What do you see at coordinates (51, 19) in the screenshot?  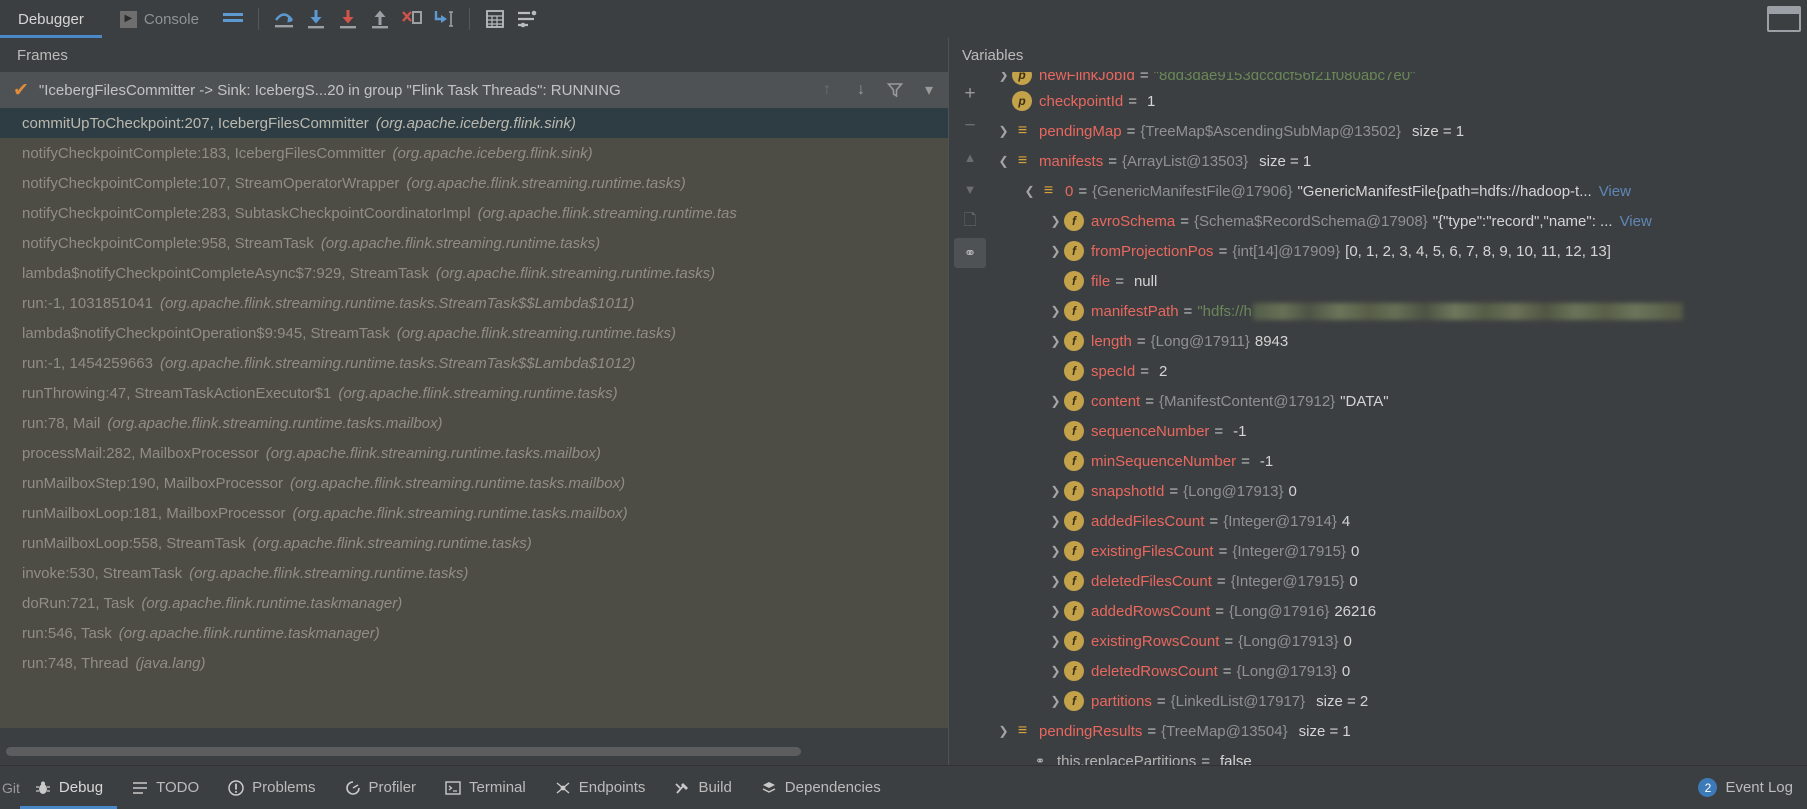 I see `tab-debugger: Debugger` at bounding box center [51, 19].